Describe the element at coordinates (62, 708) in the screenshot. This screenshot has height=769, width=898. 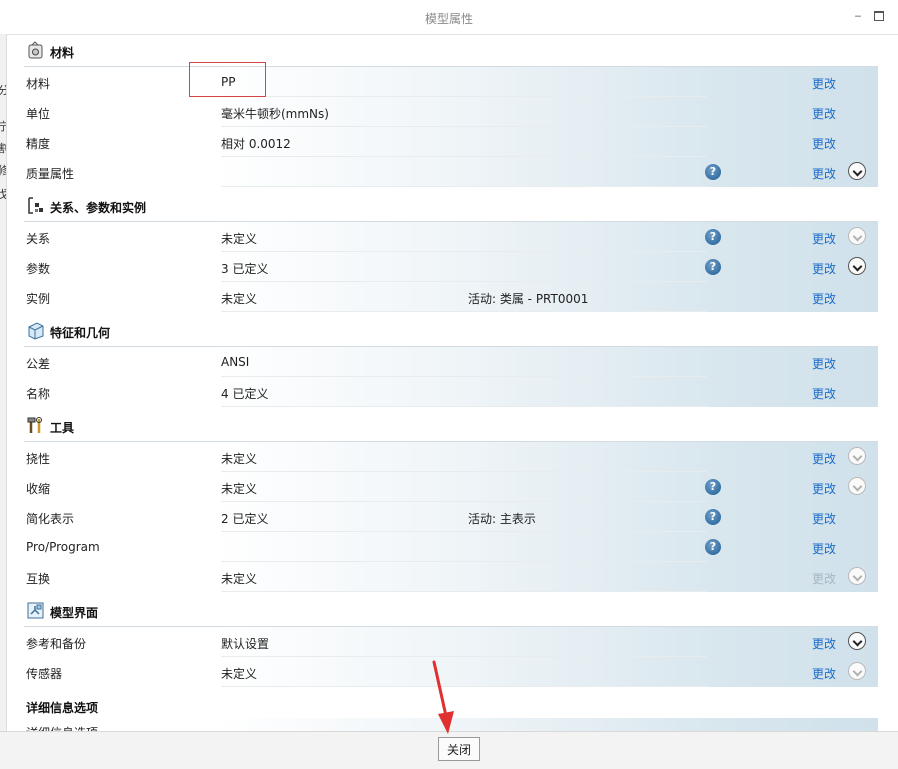
I see `section-title: 详细信息选项` at that location.